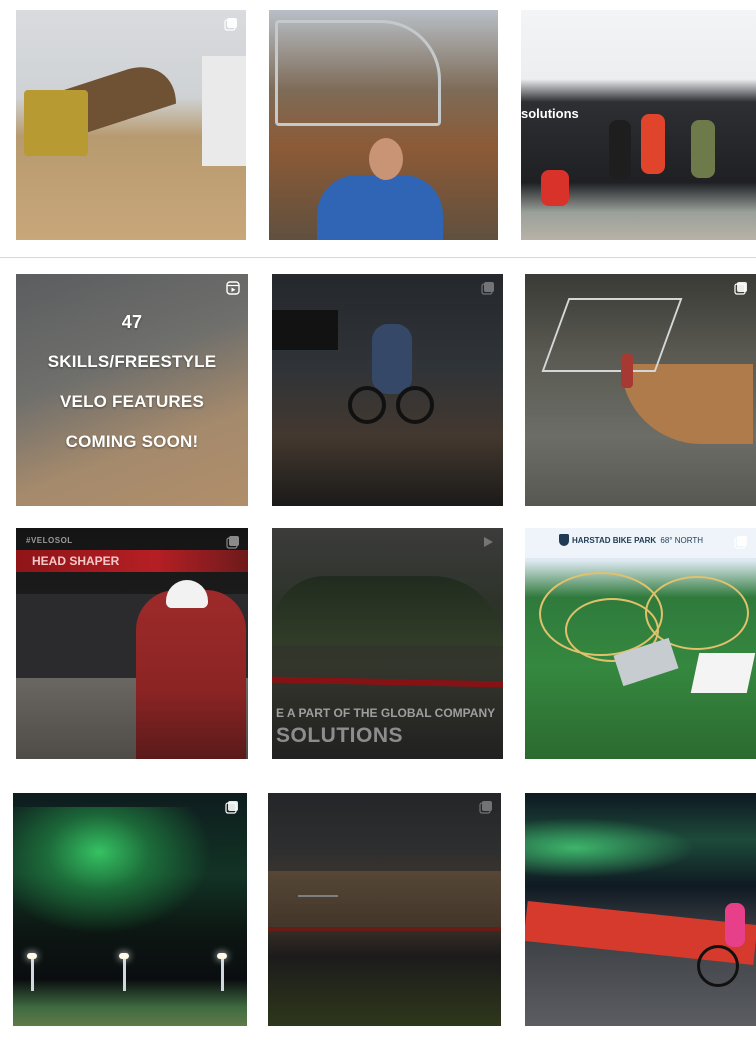 This screenshot has width=756, height=1061. What do you see at coordinates (612, 335) in the screenshot?
I see `steel-jig-frame` at bounding box center [612, 335].